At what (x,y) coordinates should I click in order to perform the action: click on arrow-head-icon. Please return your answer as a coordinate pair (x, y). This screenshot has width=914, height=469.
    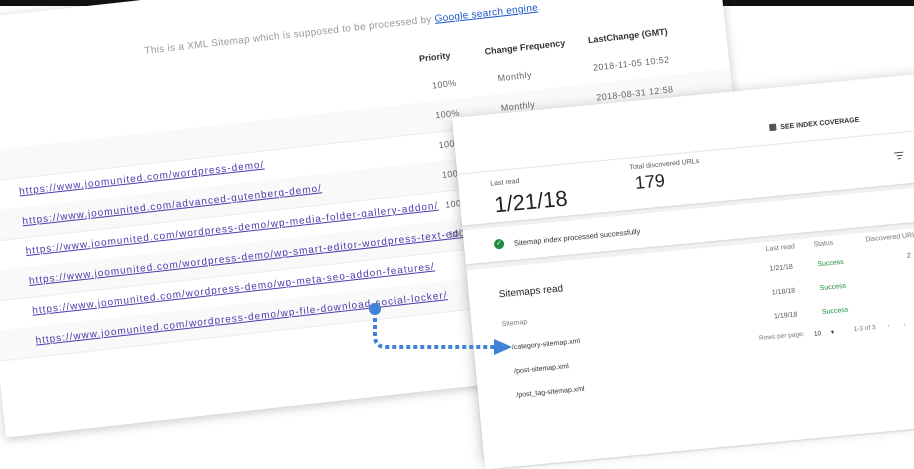
    Looking at the image, I should click on (503, 347).